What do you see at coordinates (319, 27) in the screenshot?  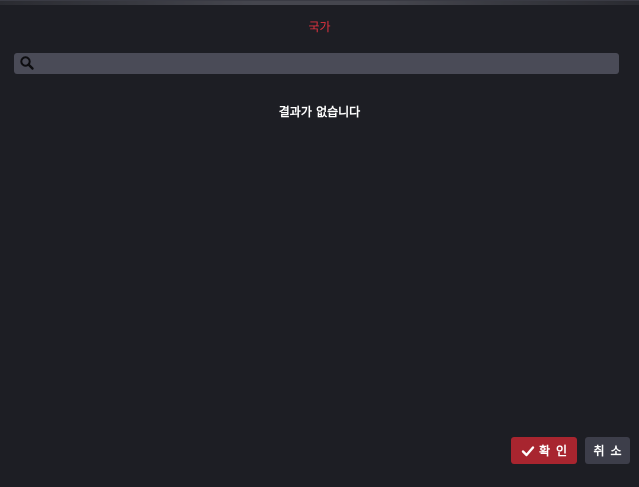 I see `dialog-title: 국가` at bounding box center [319, 27].